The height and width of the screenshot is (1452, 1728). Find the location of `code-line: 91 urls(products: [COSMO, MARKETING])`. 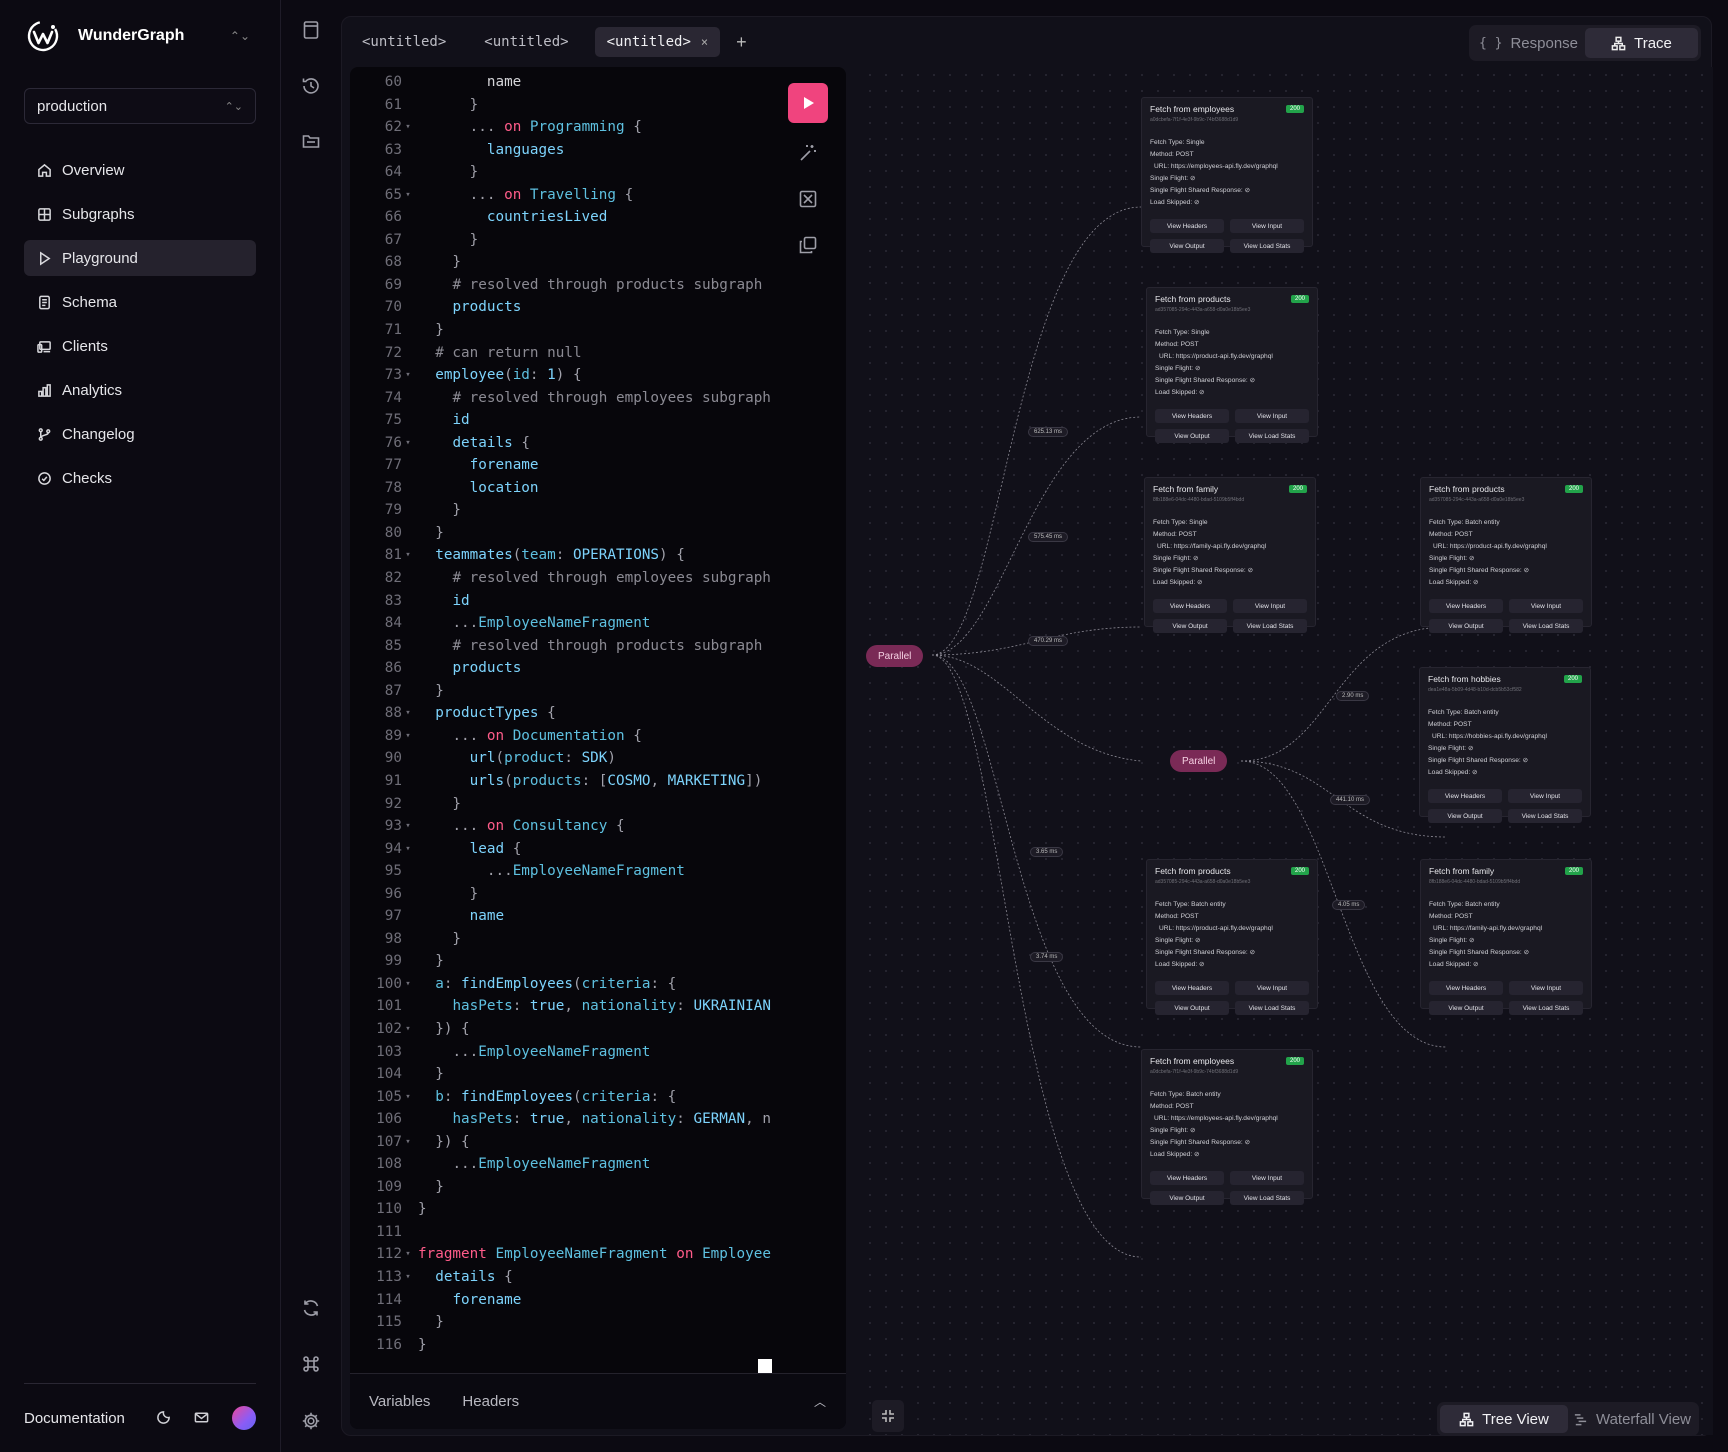

code-line: 91 urls(products: [COSMO, MARKETING]) is located at coordinates (565, 781).